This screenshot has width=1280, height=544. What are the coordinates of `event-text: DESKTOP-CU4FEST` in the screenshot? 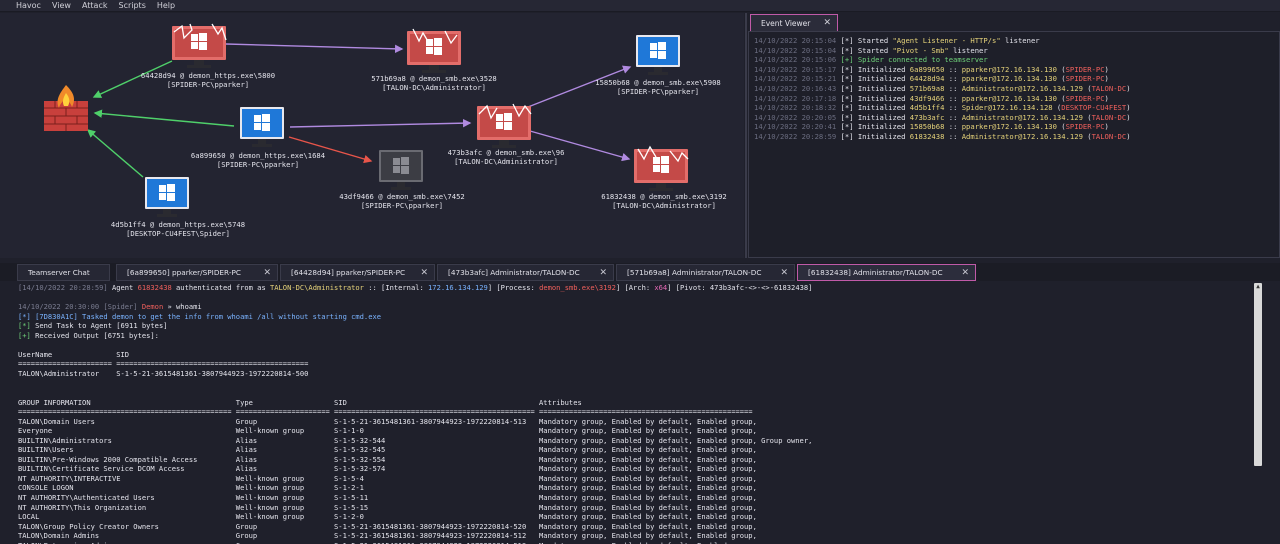 It's located at (1094, 108).